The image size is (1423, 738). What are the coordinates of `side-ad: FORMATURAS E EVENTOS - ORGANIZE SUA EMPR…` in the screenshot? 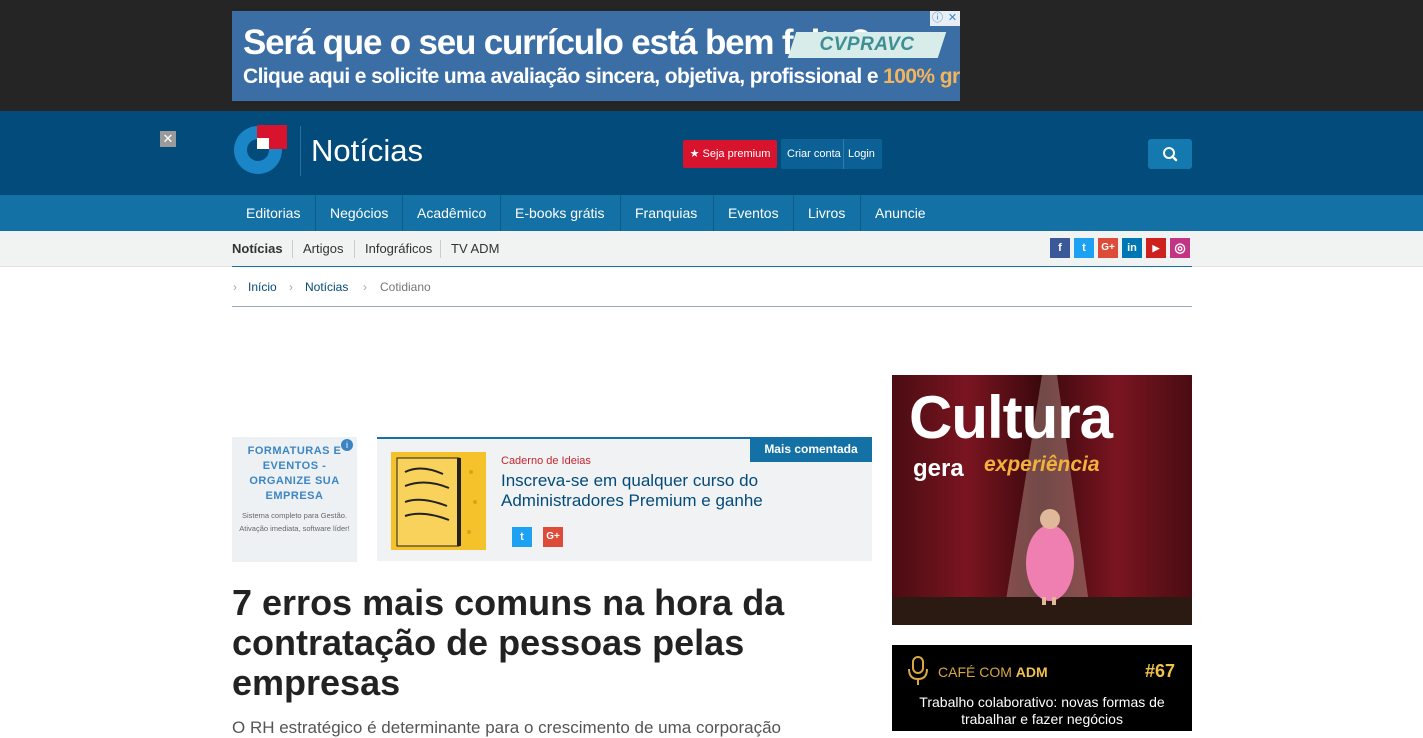 It's located at (294, 499).